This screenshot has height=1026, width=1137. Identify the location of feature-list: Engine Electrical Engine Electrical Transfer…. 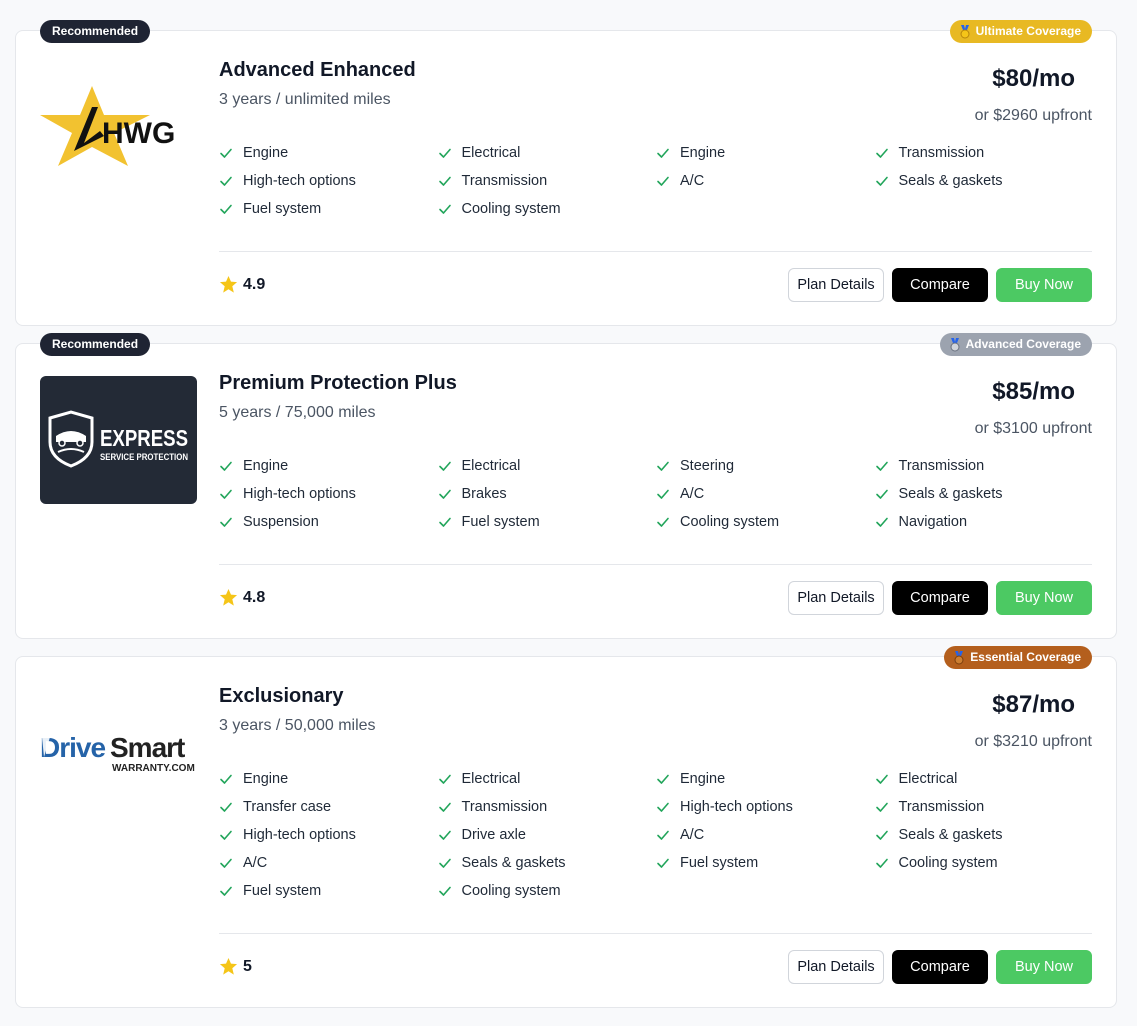
(659, 835).